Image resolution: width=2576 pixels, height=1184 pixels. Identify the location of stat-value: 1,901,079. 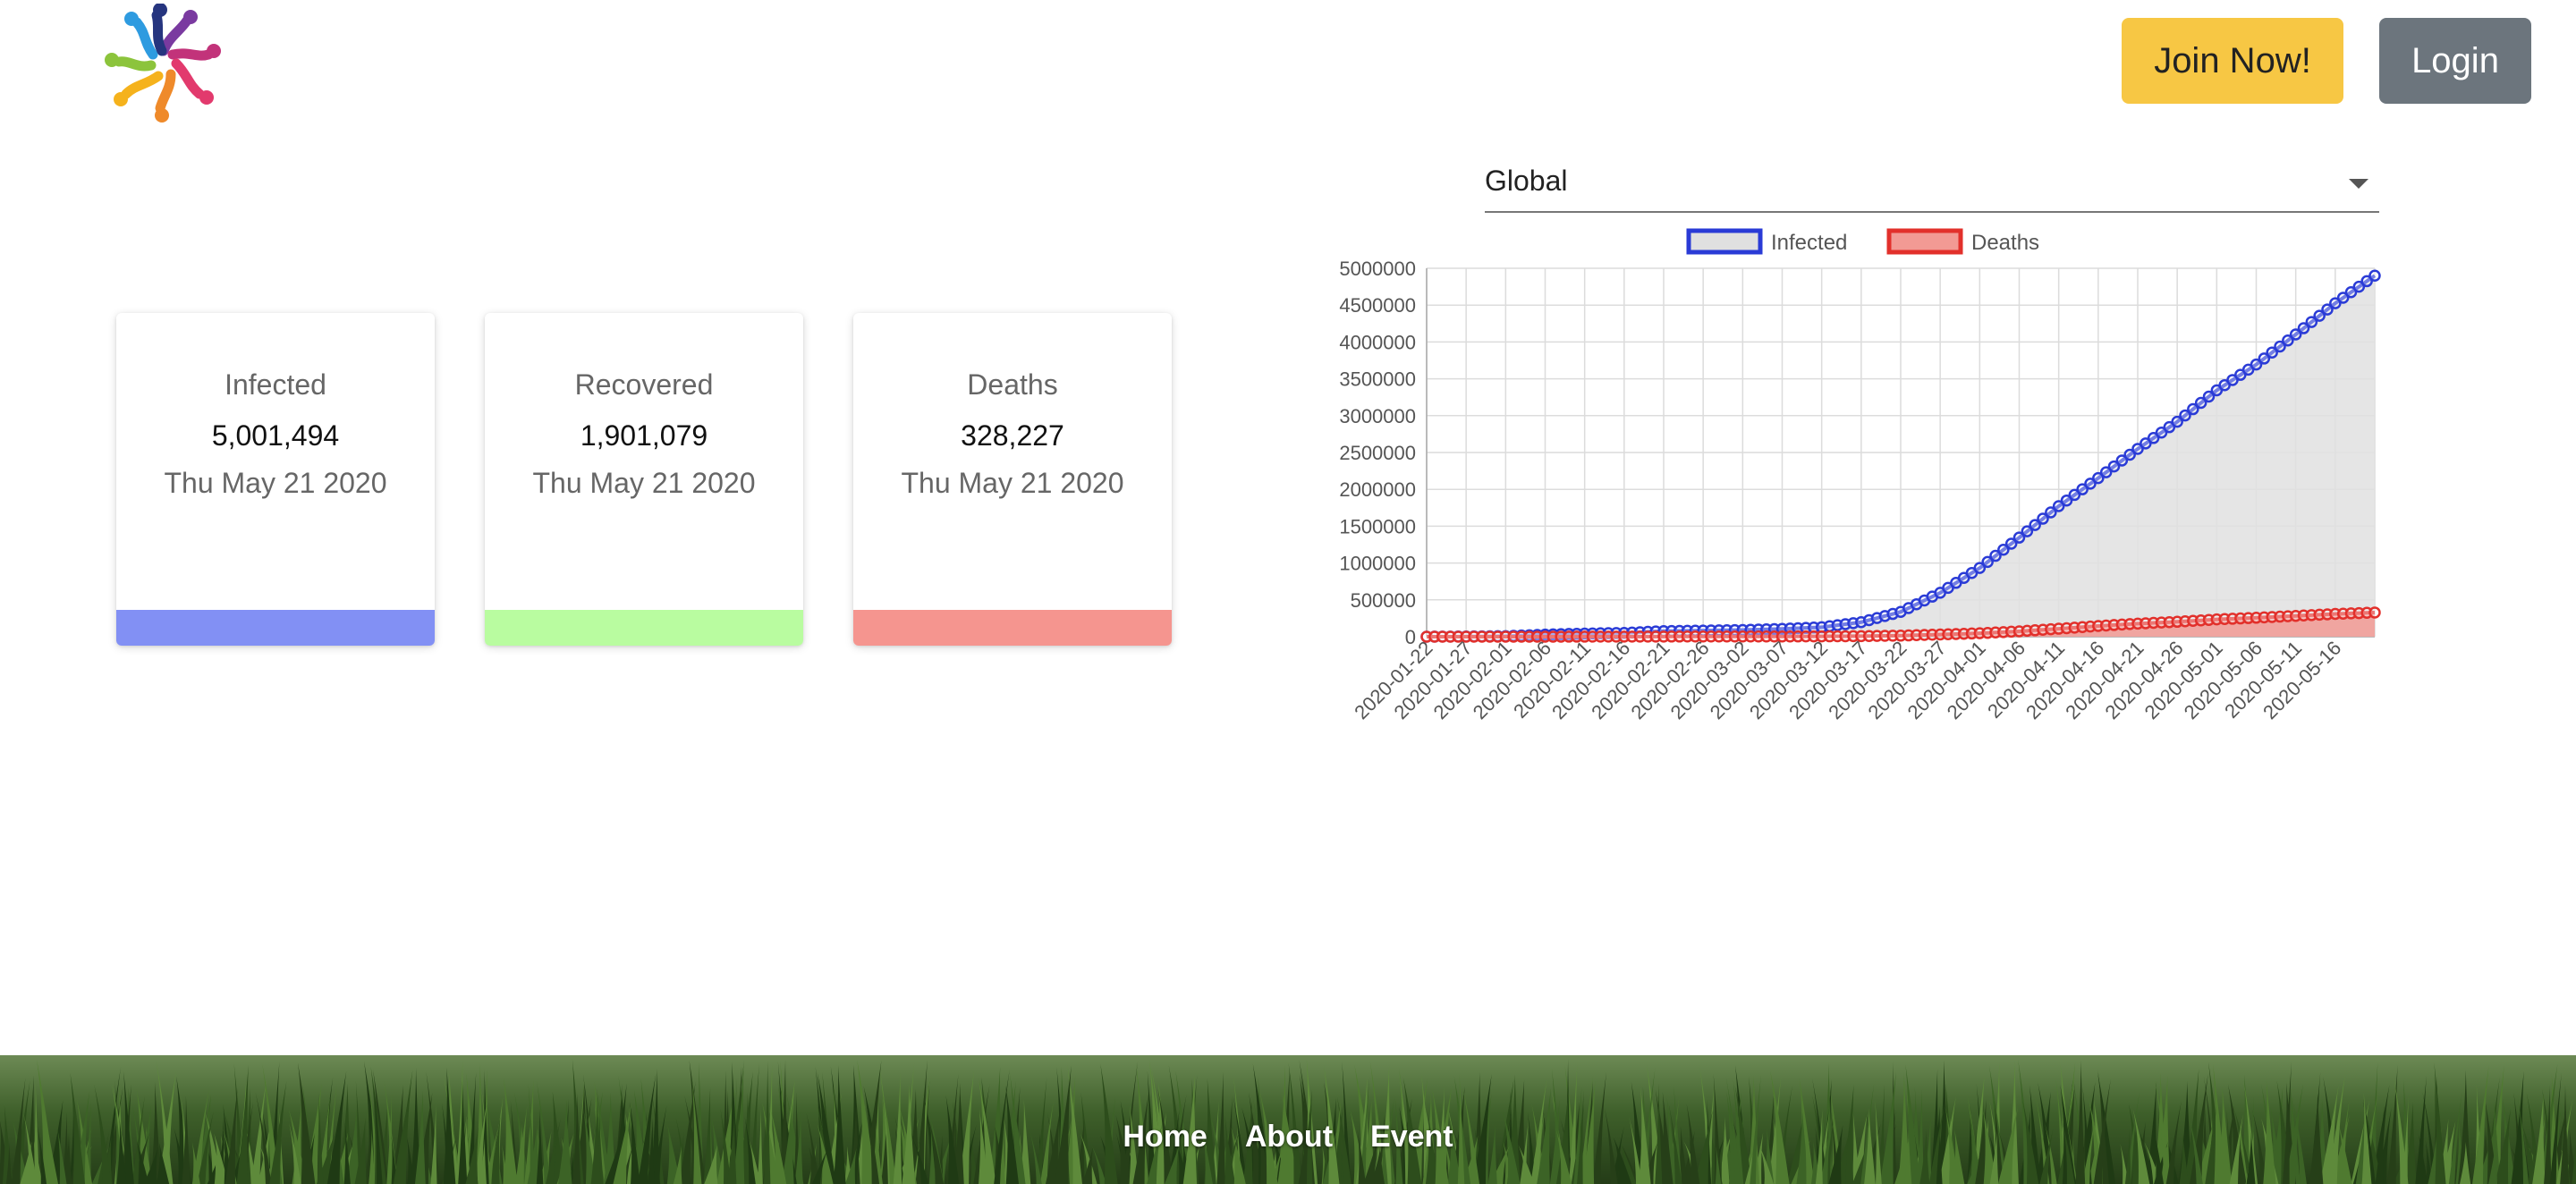
(644, 435).